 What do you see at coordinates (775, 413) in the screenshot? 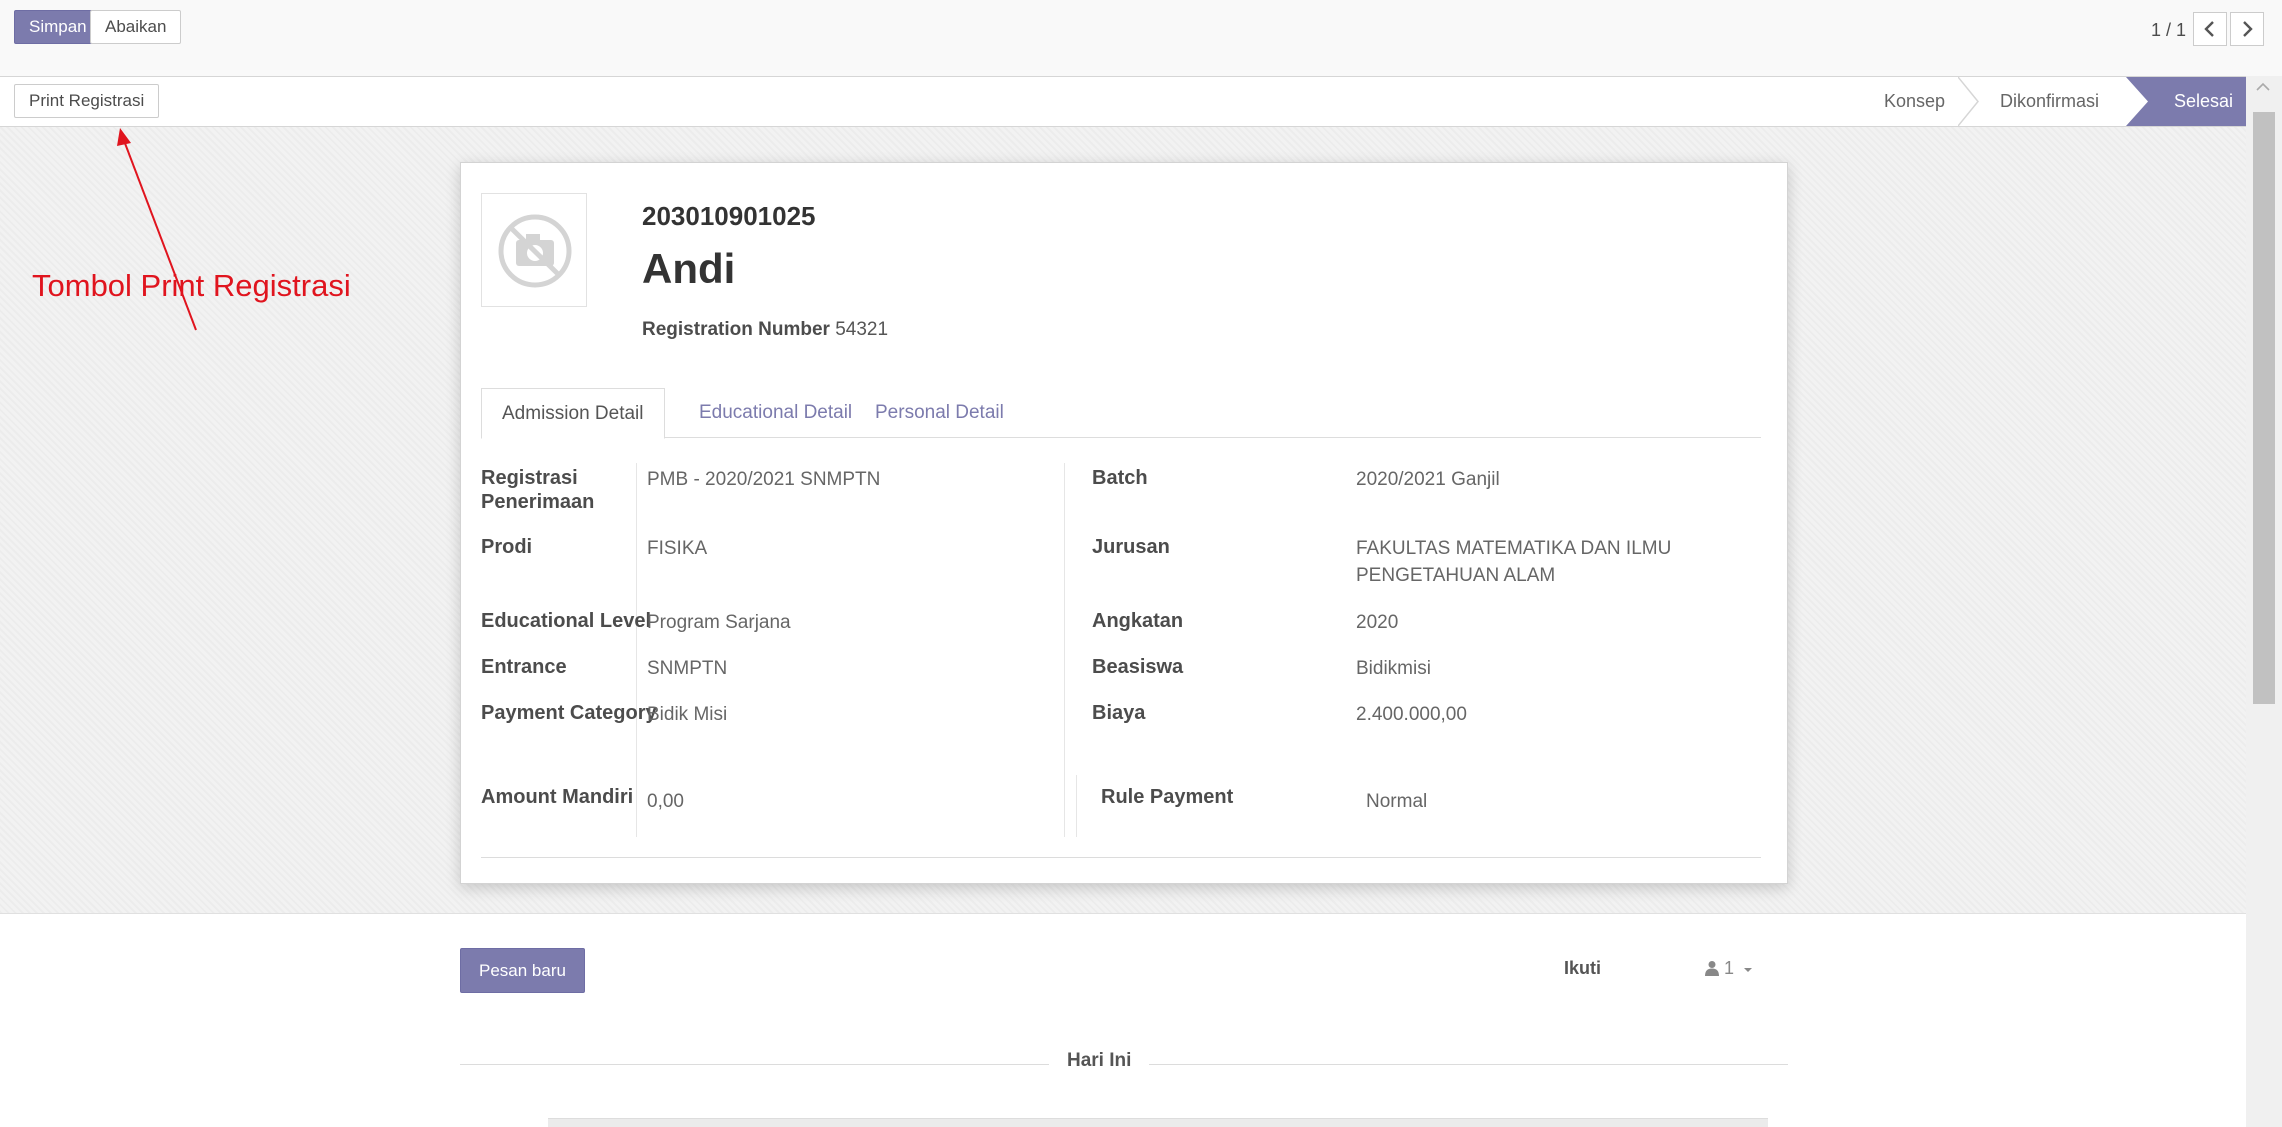
I see `tab-educational-detail: Educational Detail` at bounding box center [775, 413].